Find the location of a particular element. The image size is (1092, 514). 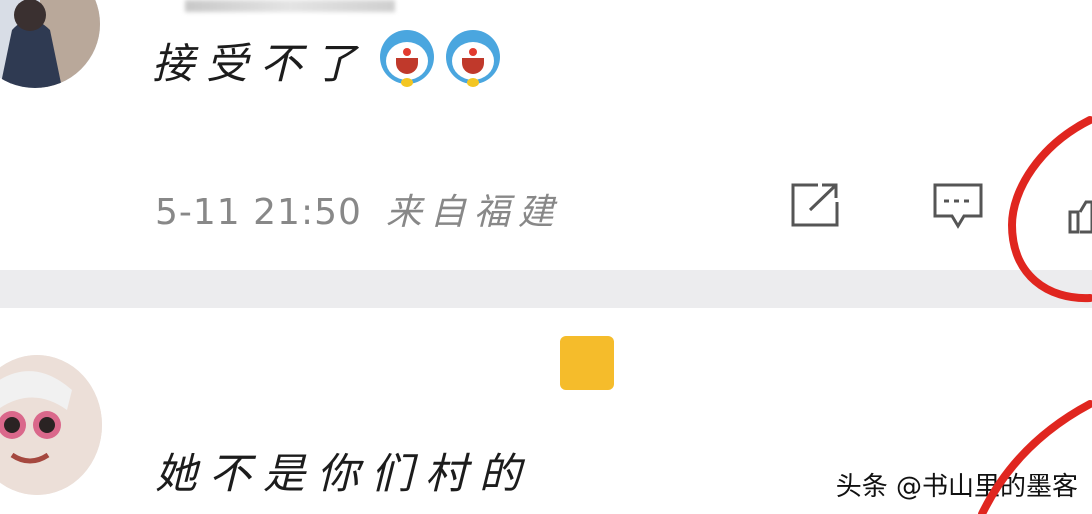

username is located at coordinates (290, 6).